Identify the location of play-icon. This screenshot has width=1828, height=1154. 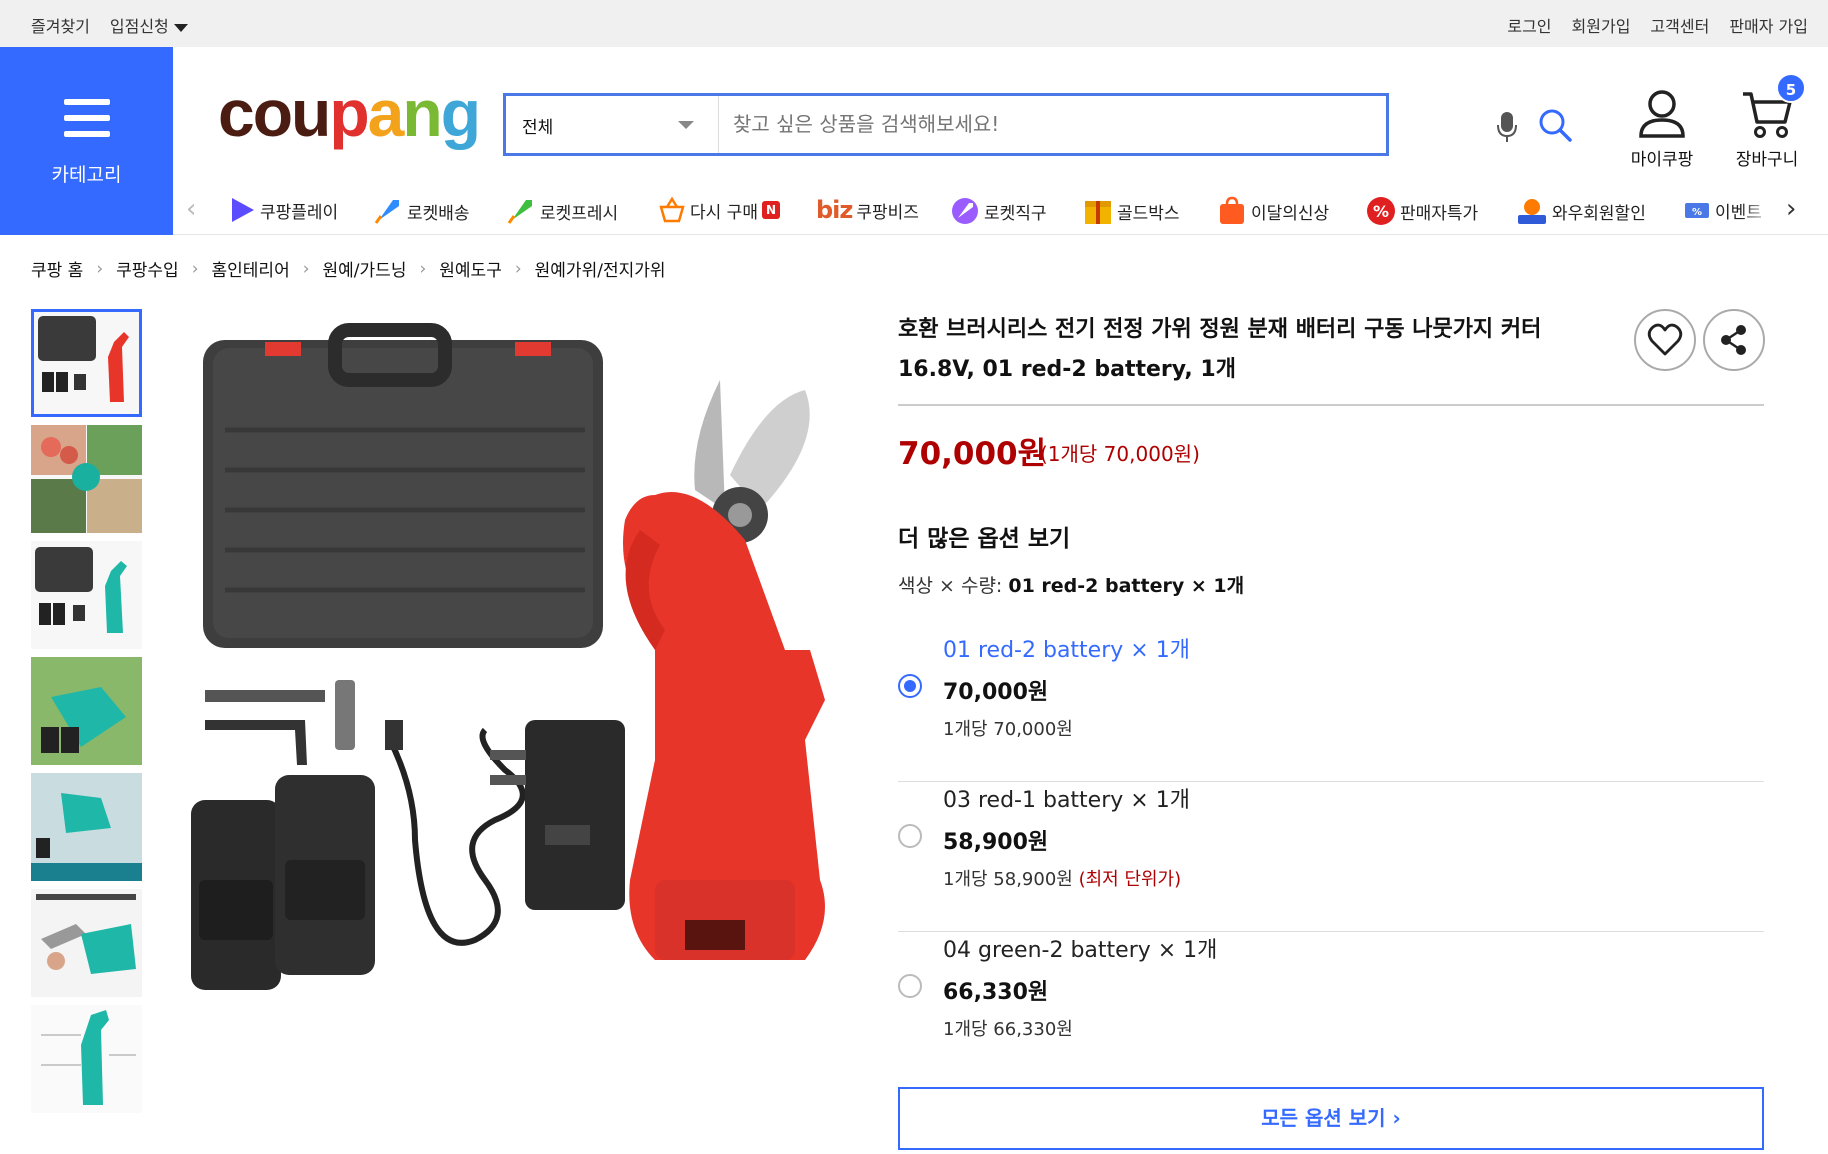
(243, 210).